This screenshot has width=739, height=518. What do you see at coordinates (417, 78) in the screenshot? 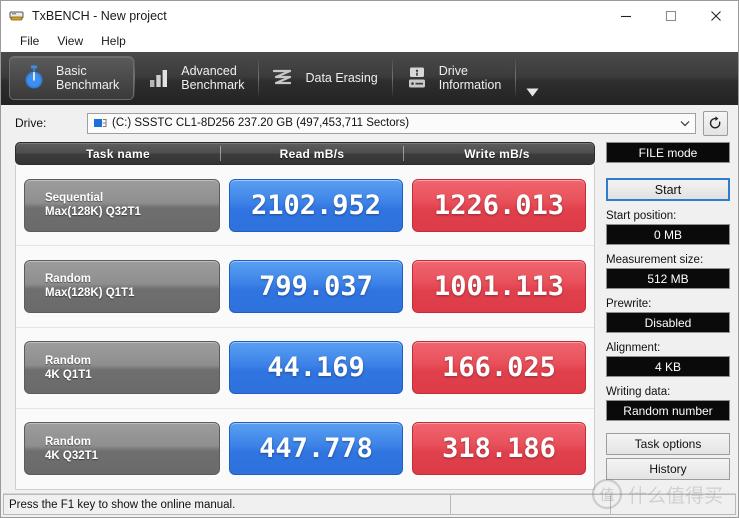
I see `hard-drive-info-icon` at bounding box center [417, 78].